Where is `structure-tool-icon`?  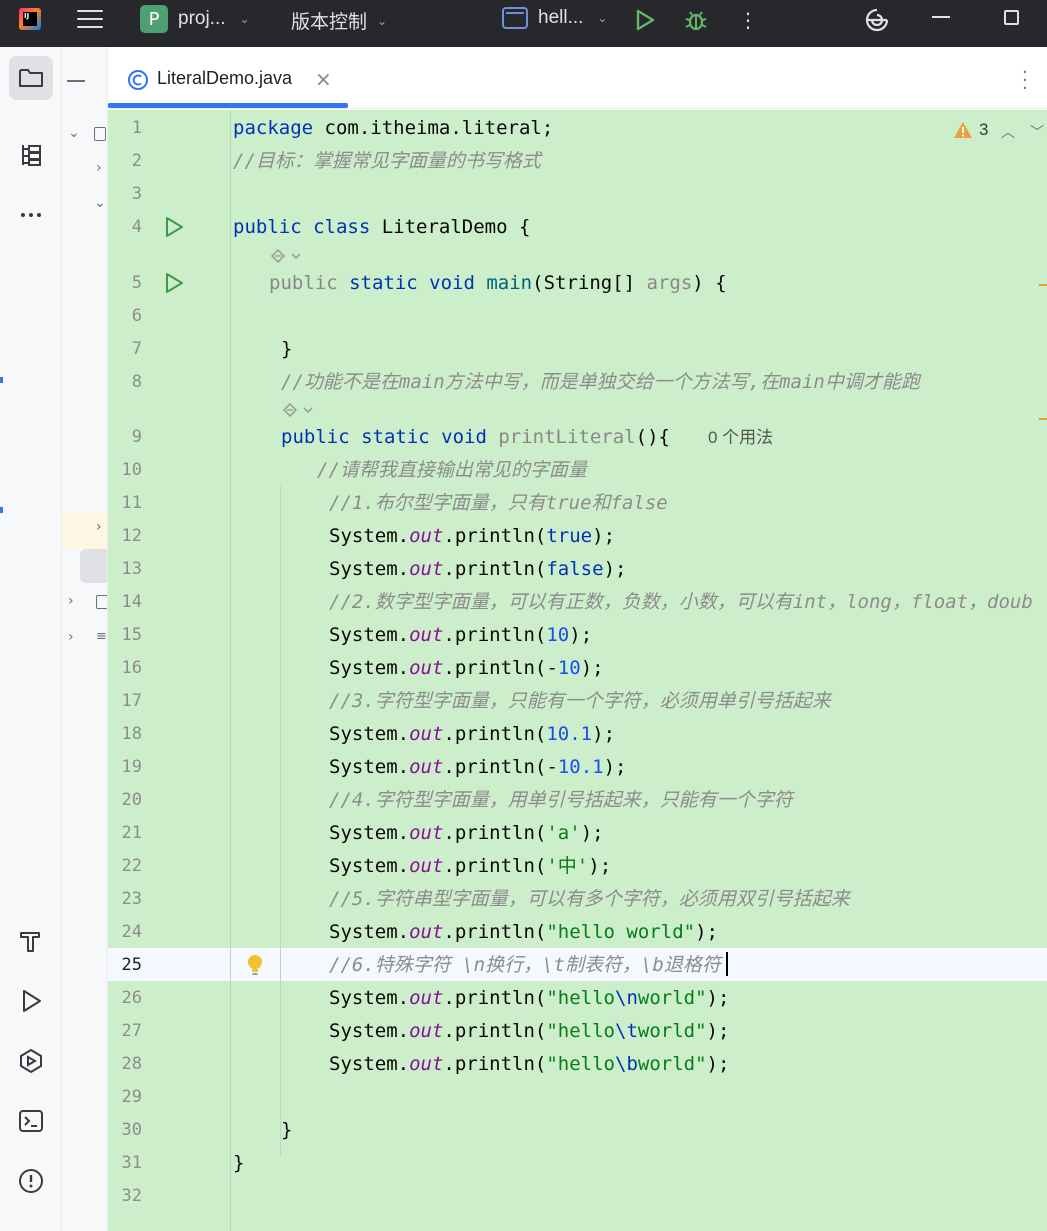
structure-tool-icon is located at coordinates (31, 155).